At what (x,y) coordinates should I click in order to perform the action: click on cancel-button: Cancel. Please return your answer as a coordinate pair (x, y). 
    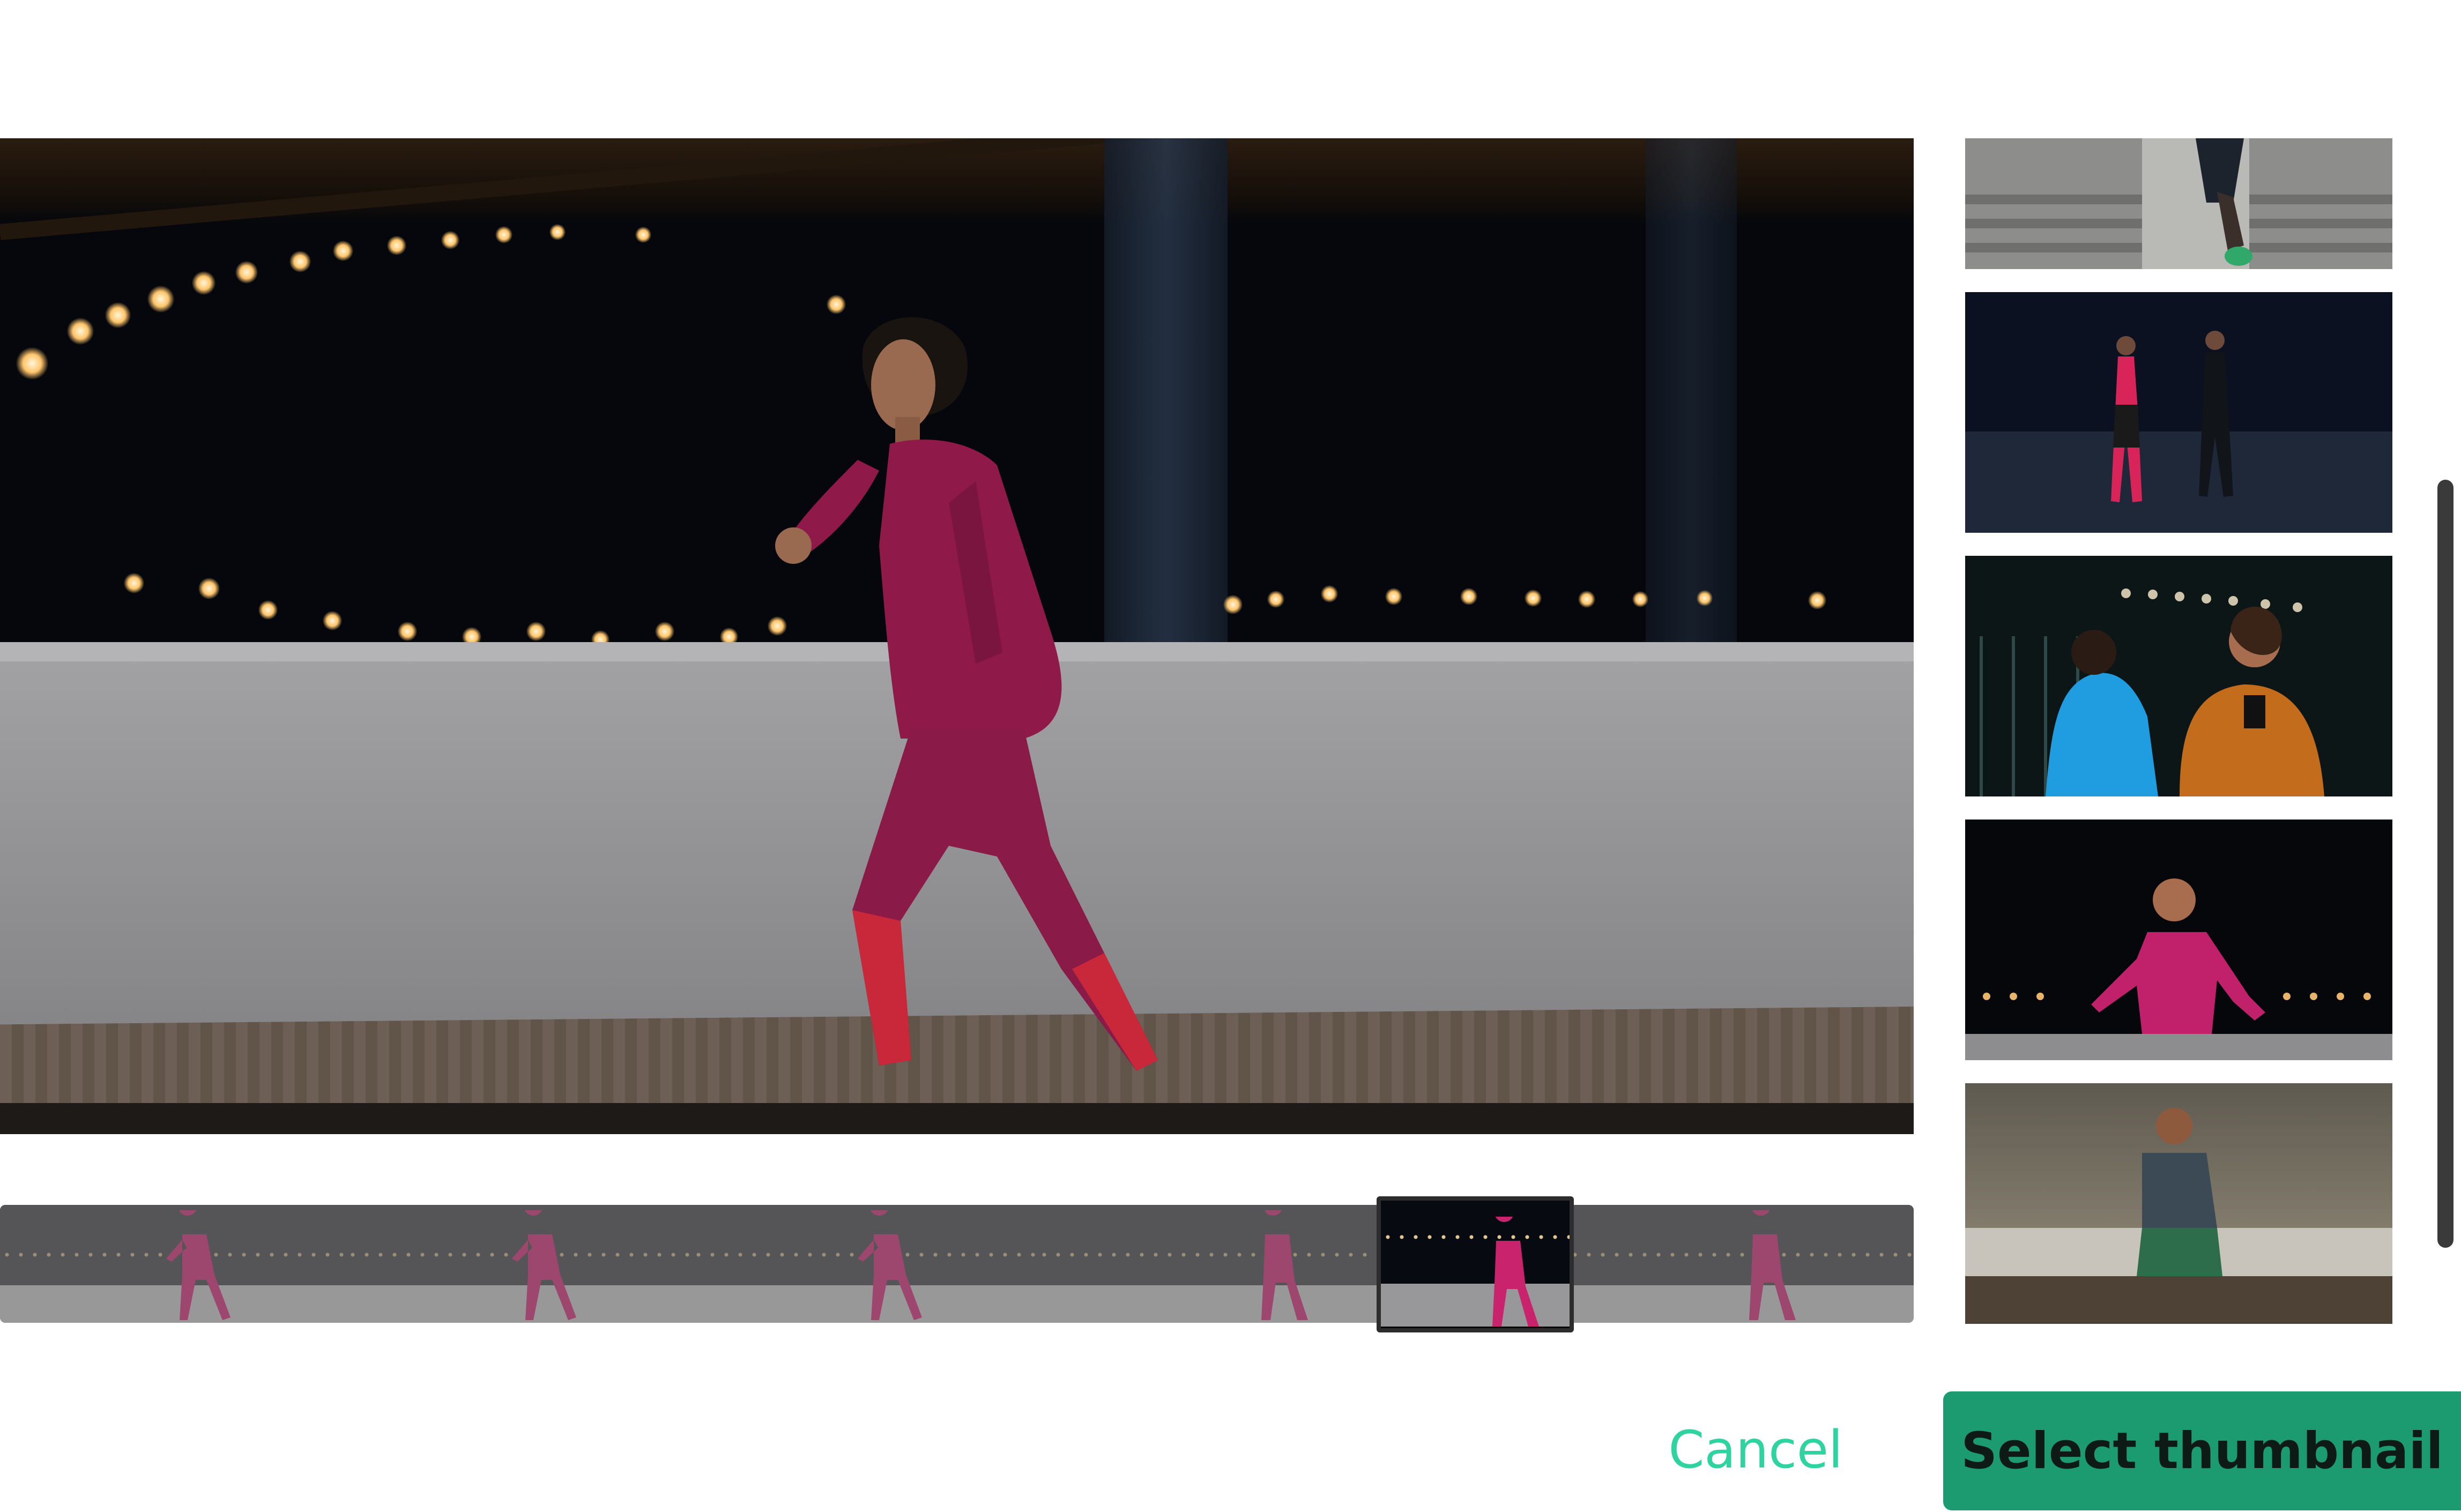
    Looking at the image, I should click on (1755, 1450).